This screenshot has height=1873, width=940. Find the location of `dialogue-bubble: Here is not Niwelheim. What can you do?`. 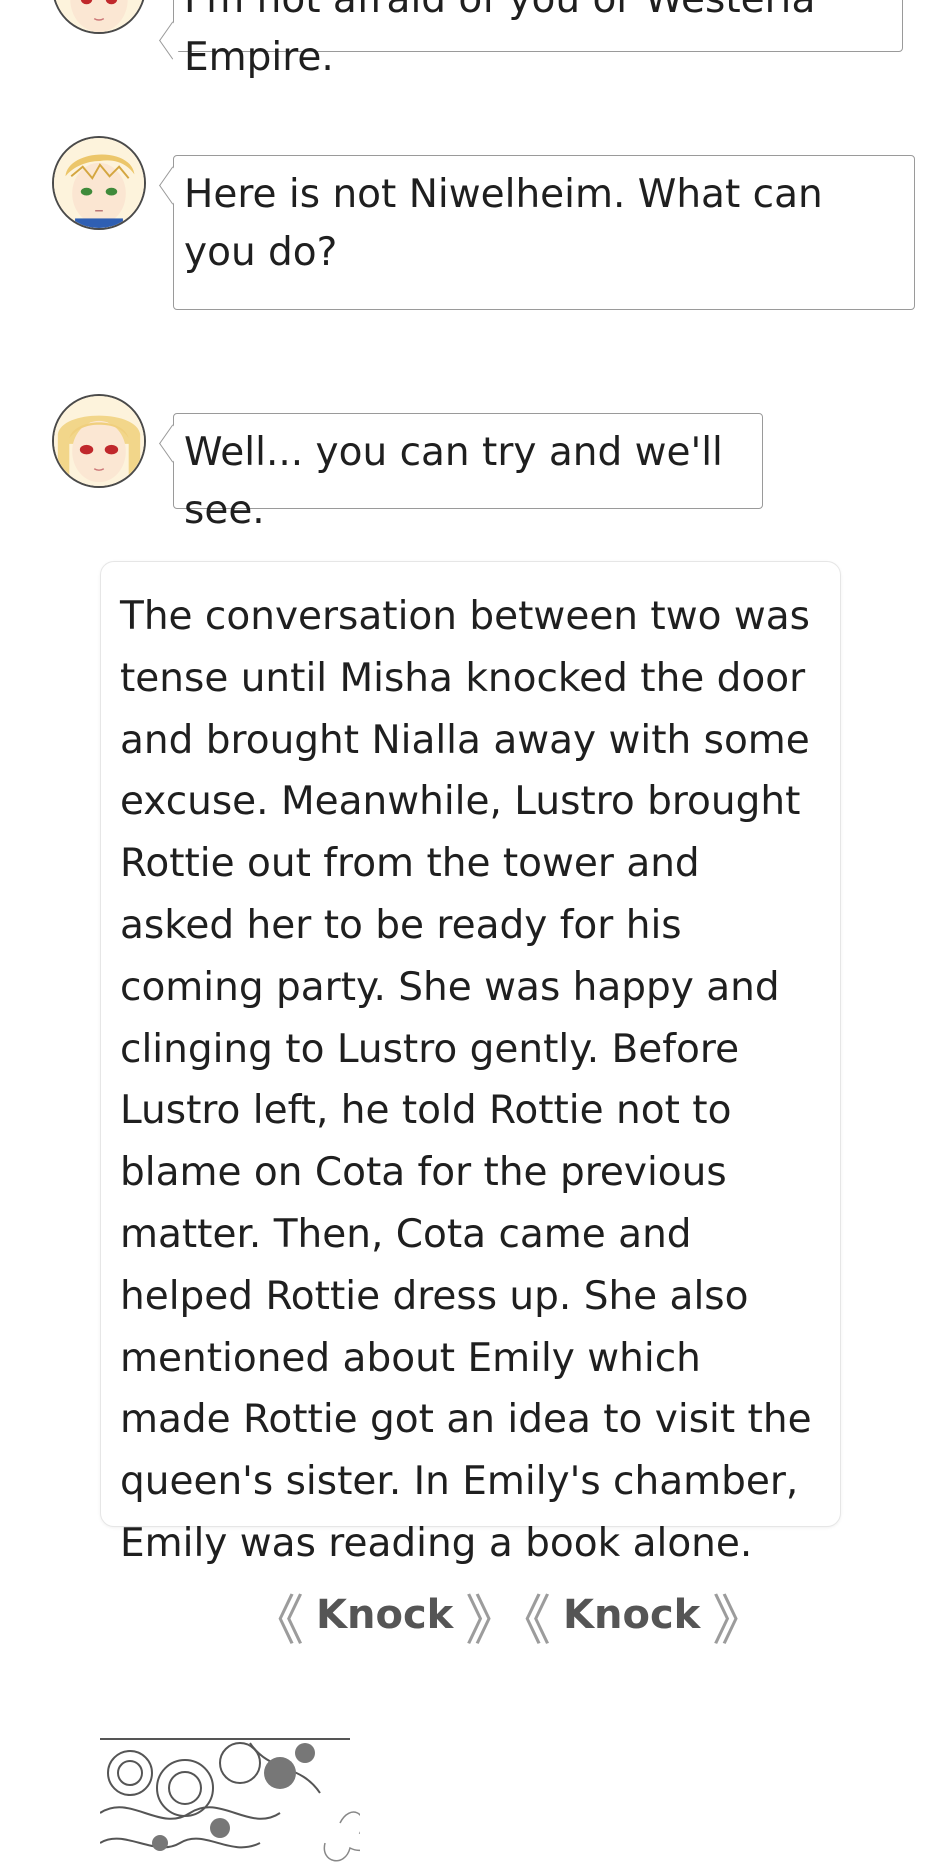

dialogue-bubble: Here is not Niwelheim. What can you do? is located at coordinates (537, 232).